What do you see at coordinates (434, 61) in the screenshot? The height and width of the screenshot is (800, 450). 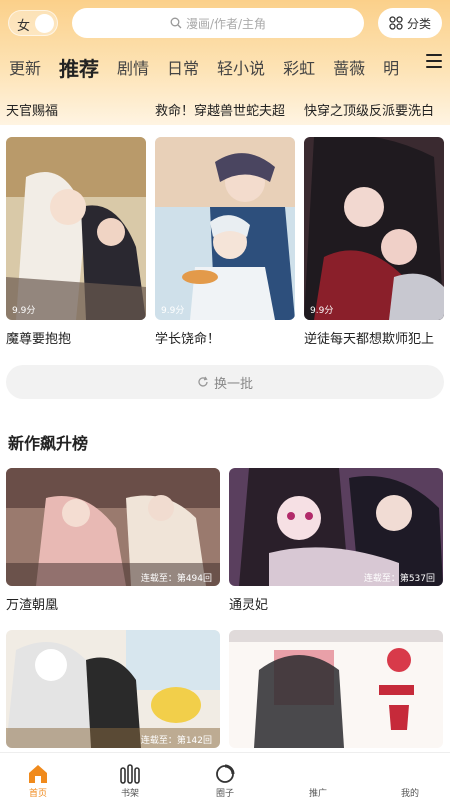 I see `menu-icon` at bounding box center [434, 61].